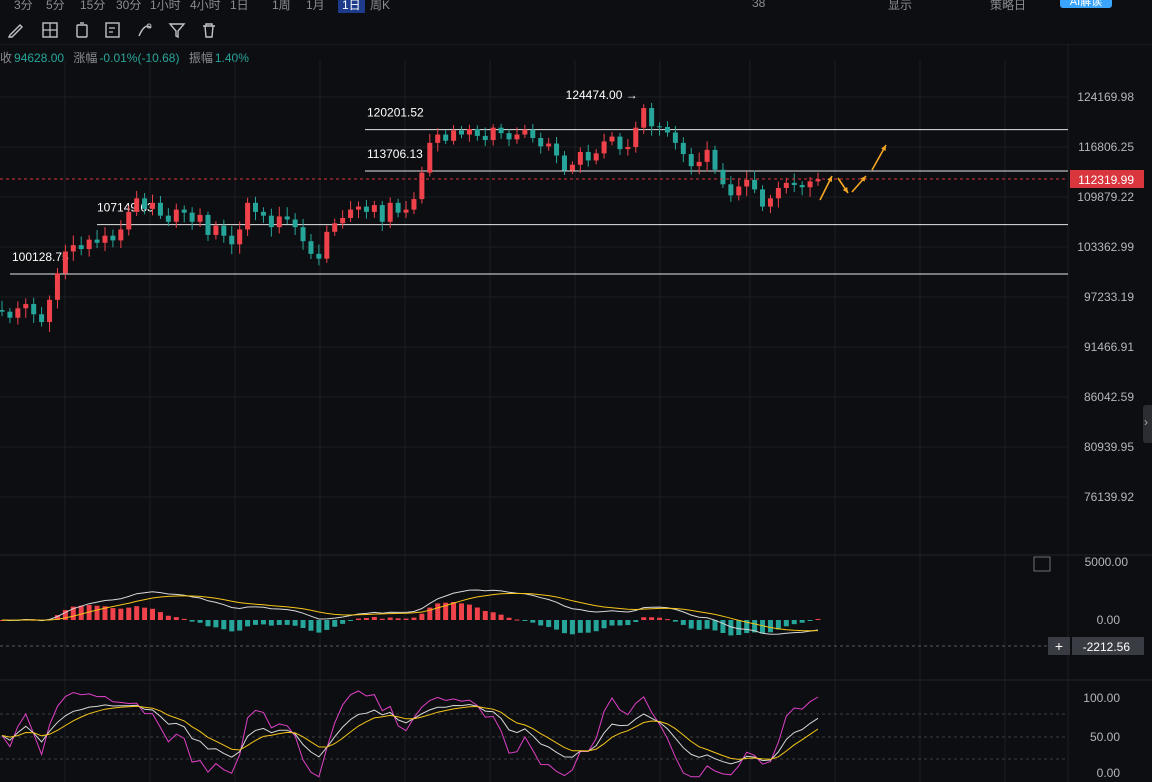  What do you see at coordinates (1109, 297) in the screenshot?
I see `y-tick-4: 97233.19` at bounding box center [1109, 297].